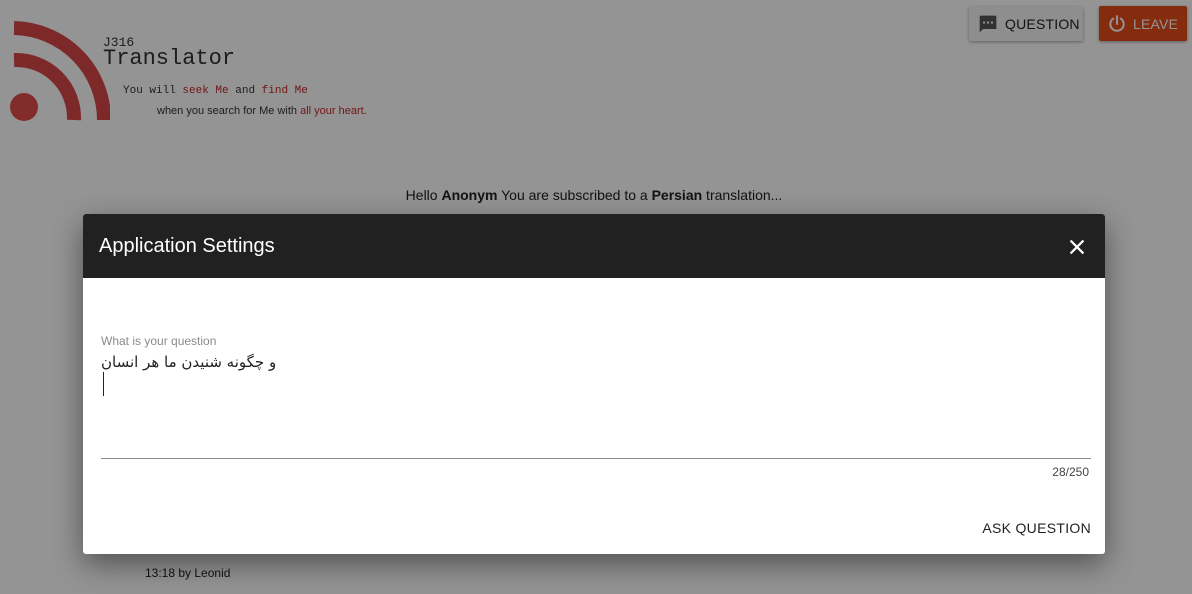 The image size is (1192, 594). Describe the element at coordinates (103, 384) in the screenshot. I see `text-caret` at that location.